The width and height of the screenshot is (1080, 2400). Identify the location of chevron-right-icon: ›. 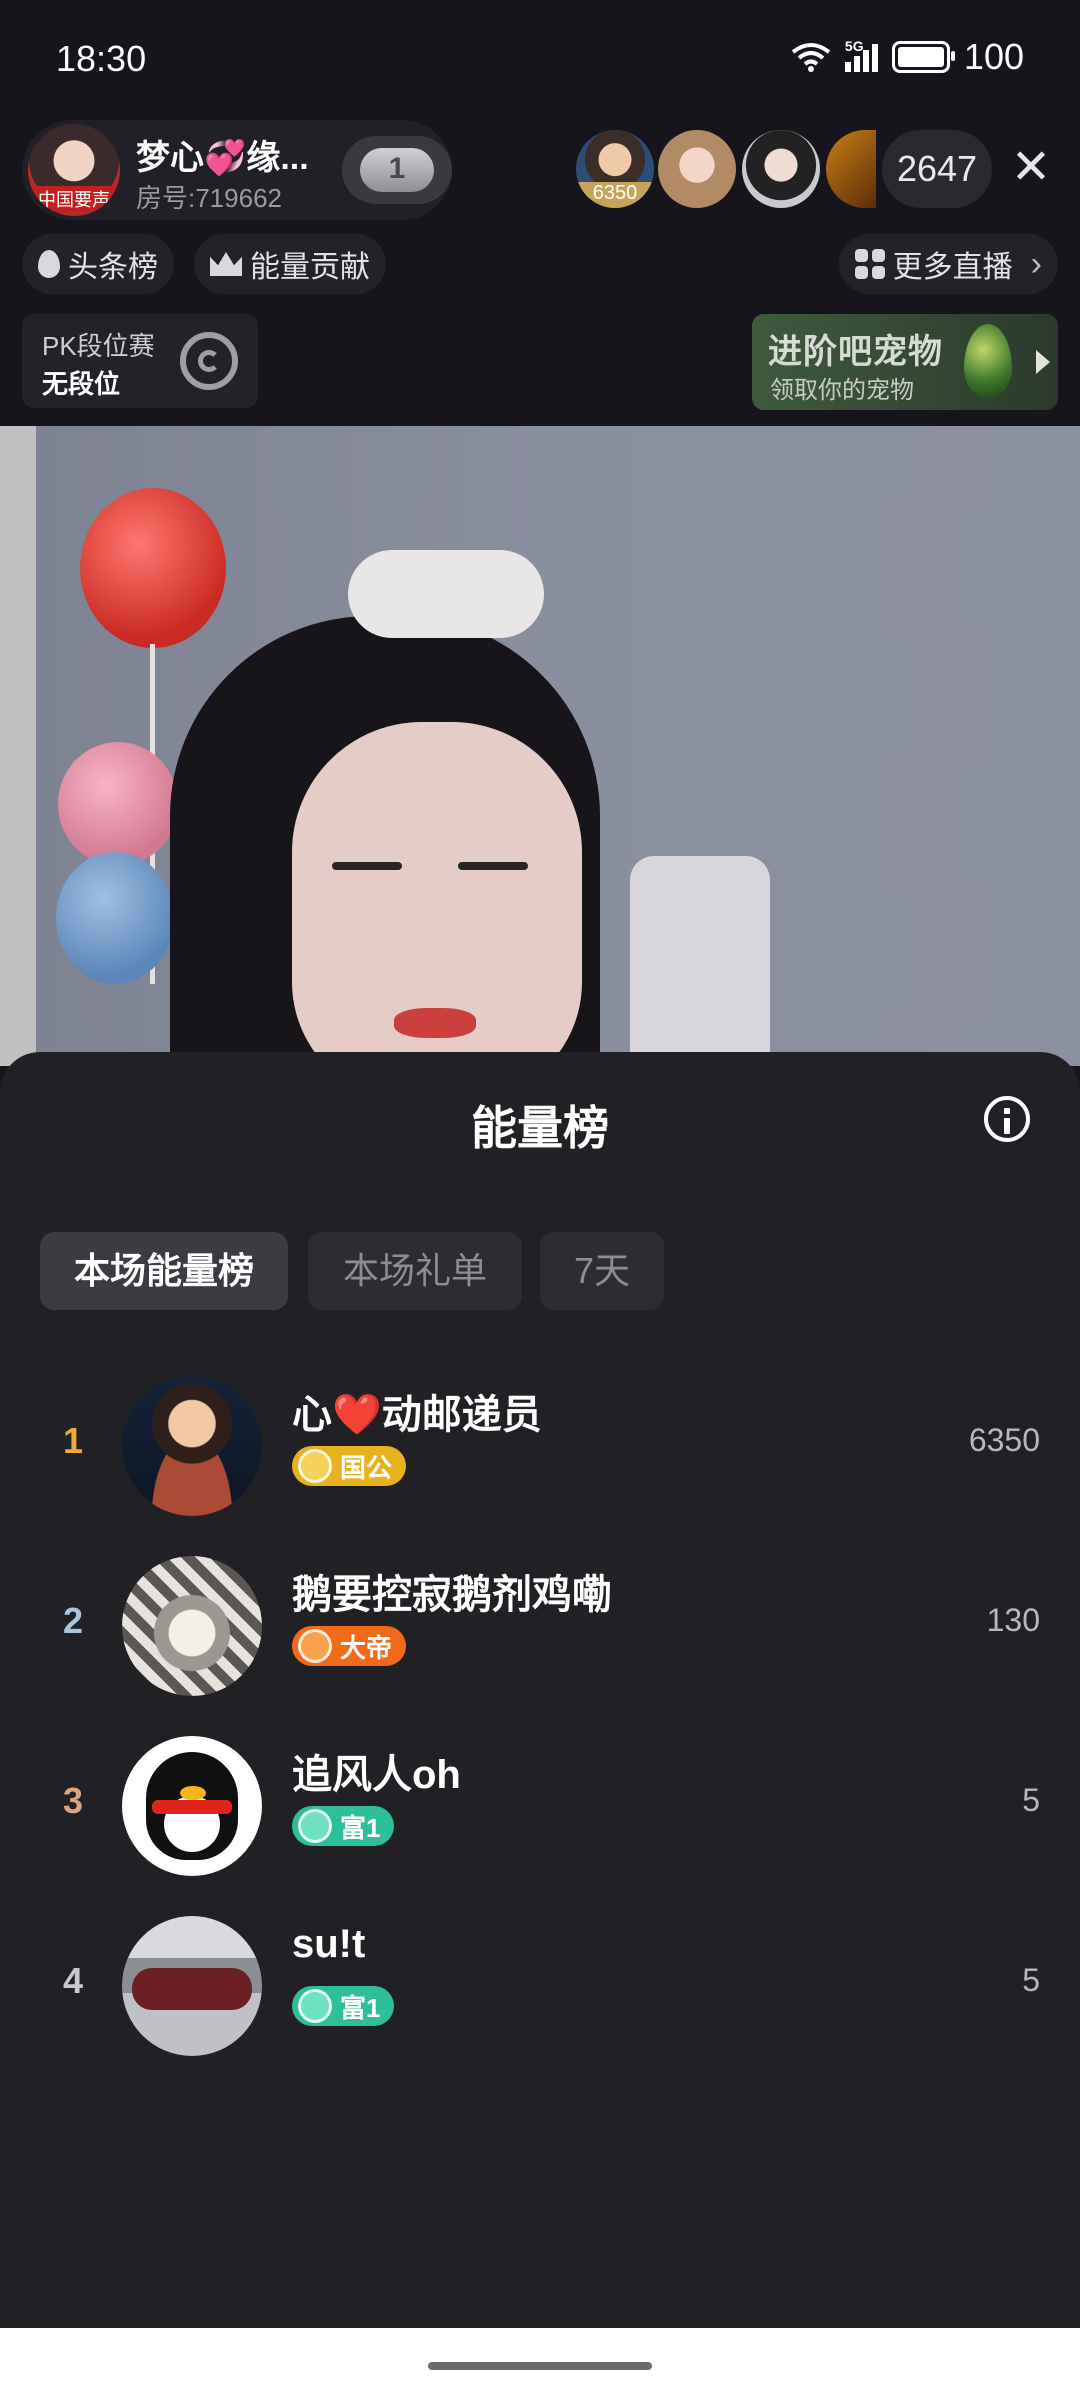
(1036, 263).